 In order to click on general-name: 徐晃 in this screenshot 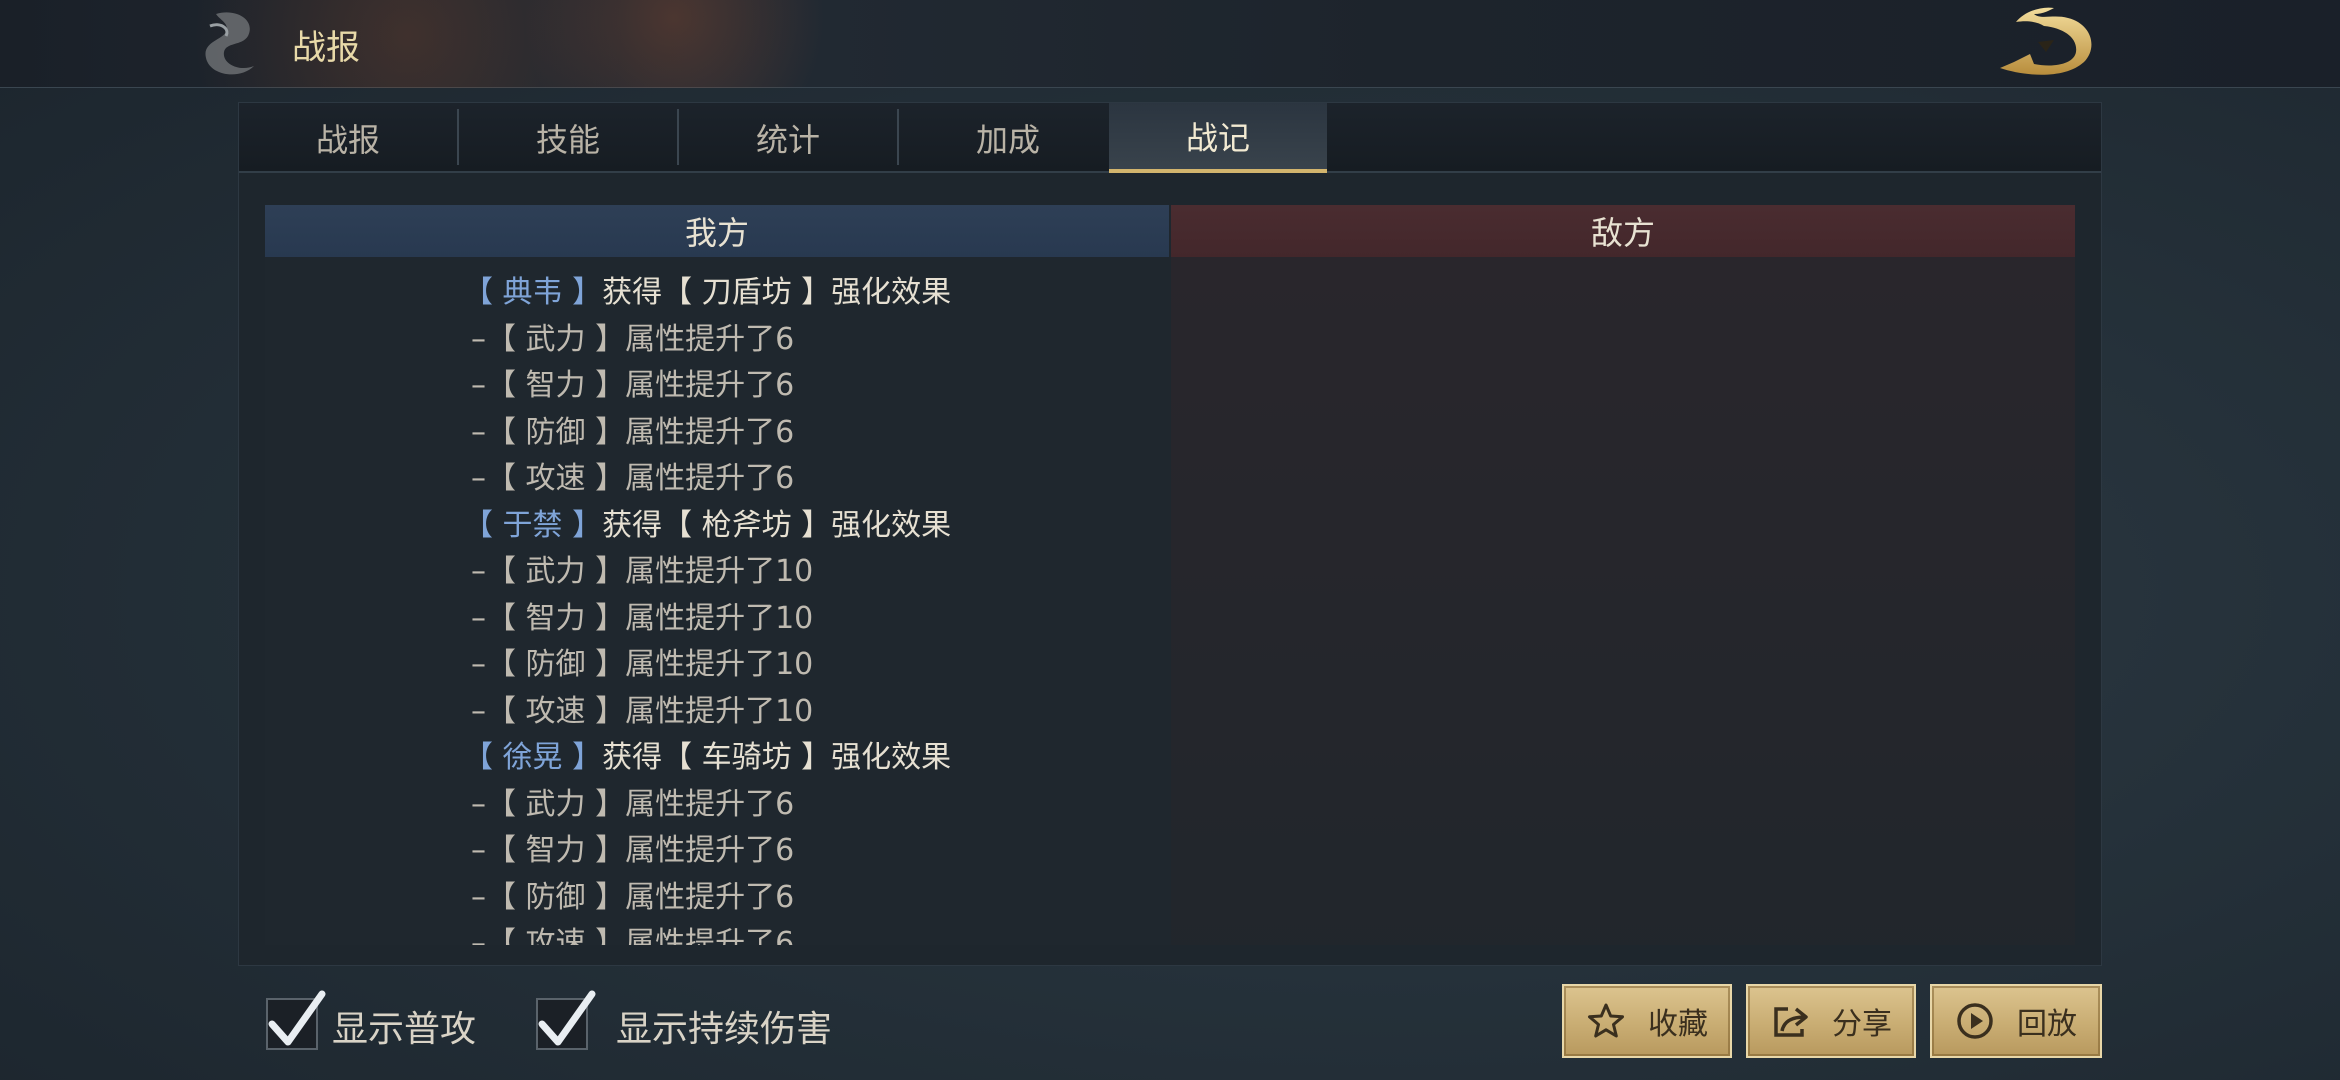, I will do `click(533, 757)`.